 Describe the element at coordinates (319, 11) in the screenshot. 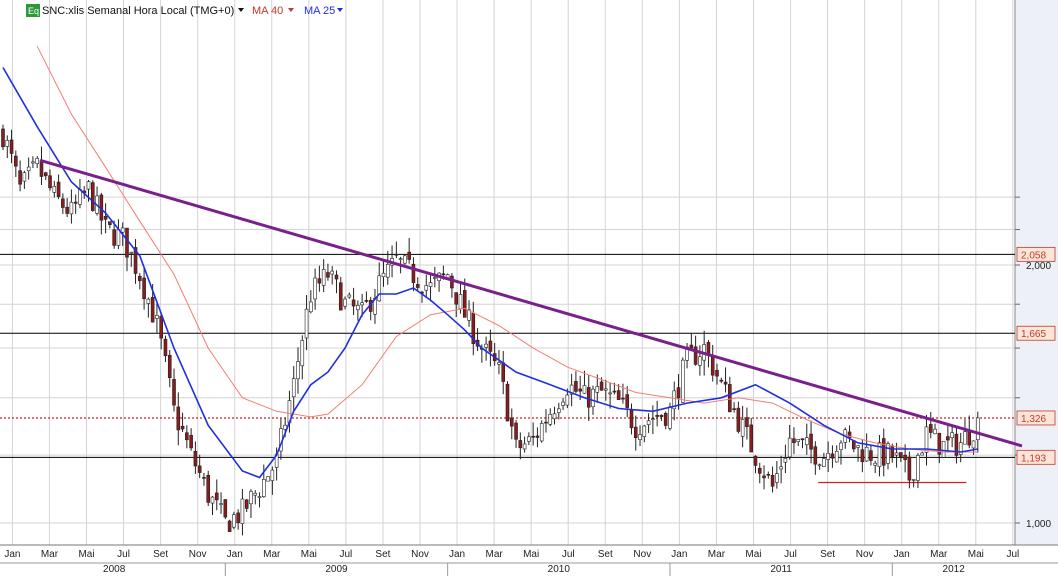

I see `ma25-legend: MA 25` at that location.